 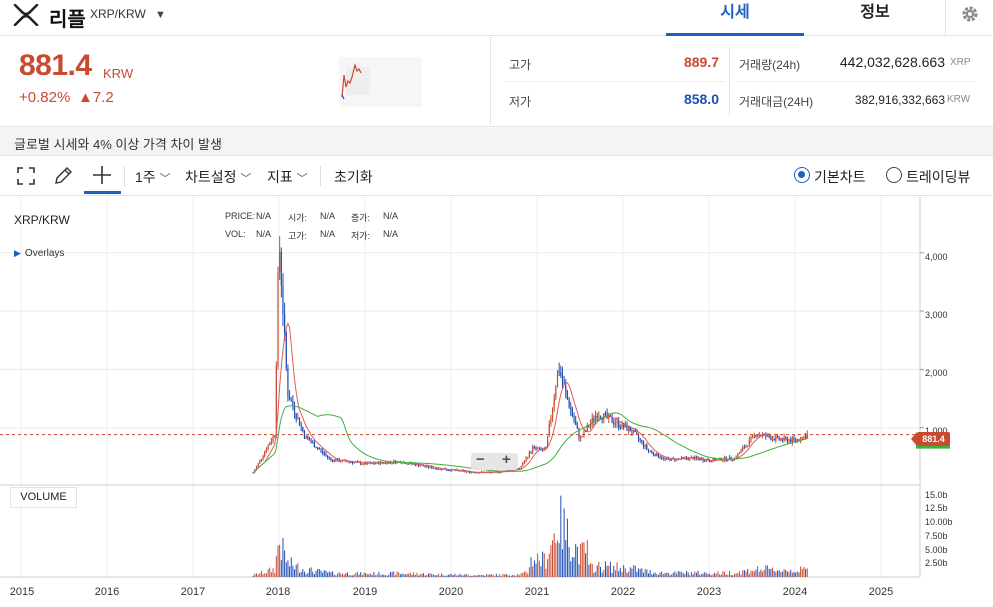 I want to click on crosshair-icon, so click(x=102, y=175).